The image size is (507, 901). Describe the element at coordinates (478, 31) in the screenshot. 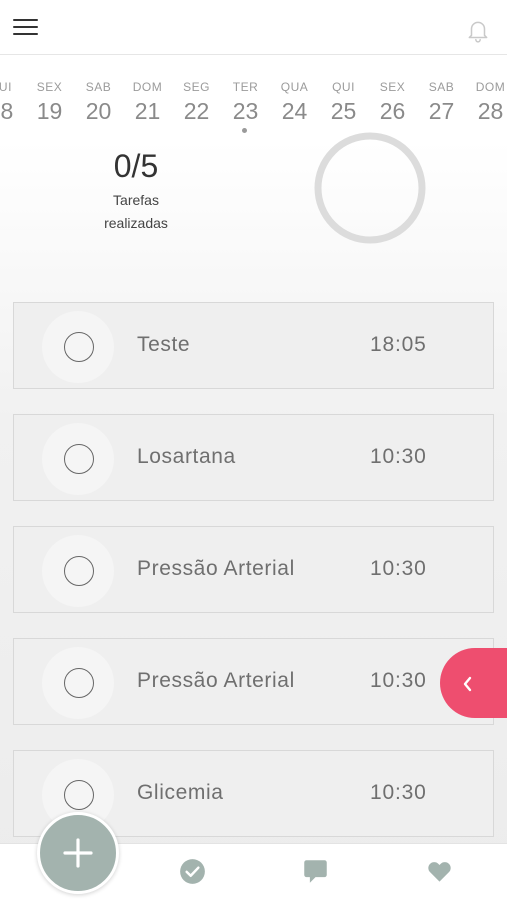

I see `bell-icon` at that location.